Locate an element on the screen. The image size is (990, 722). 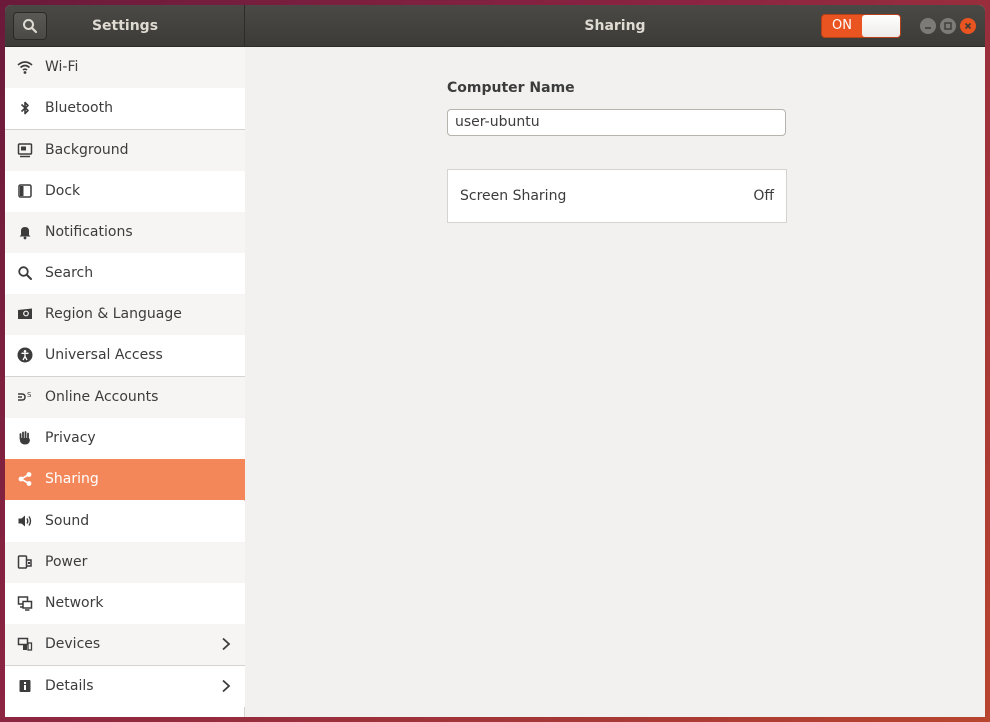
sidebar-item-background: Background is located at coordinates (125, 150).